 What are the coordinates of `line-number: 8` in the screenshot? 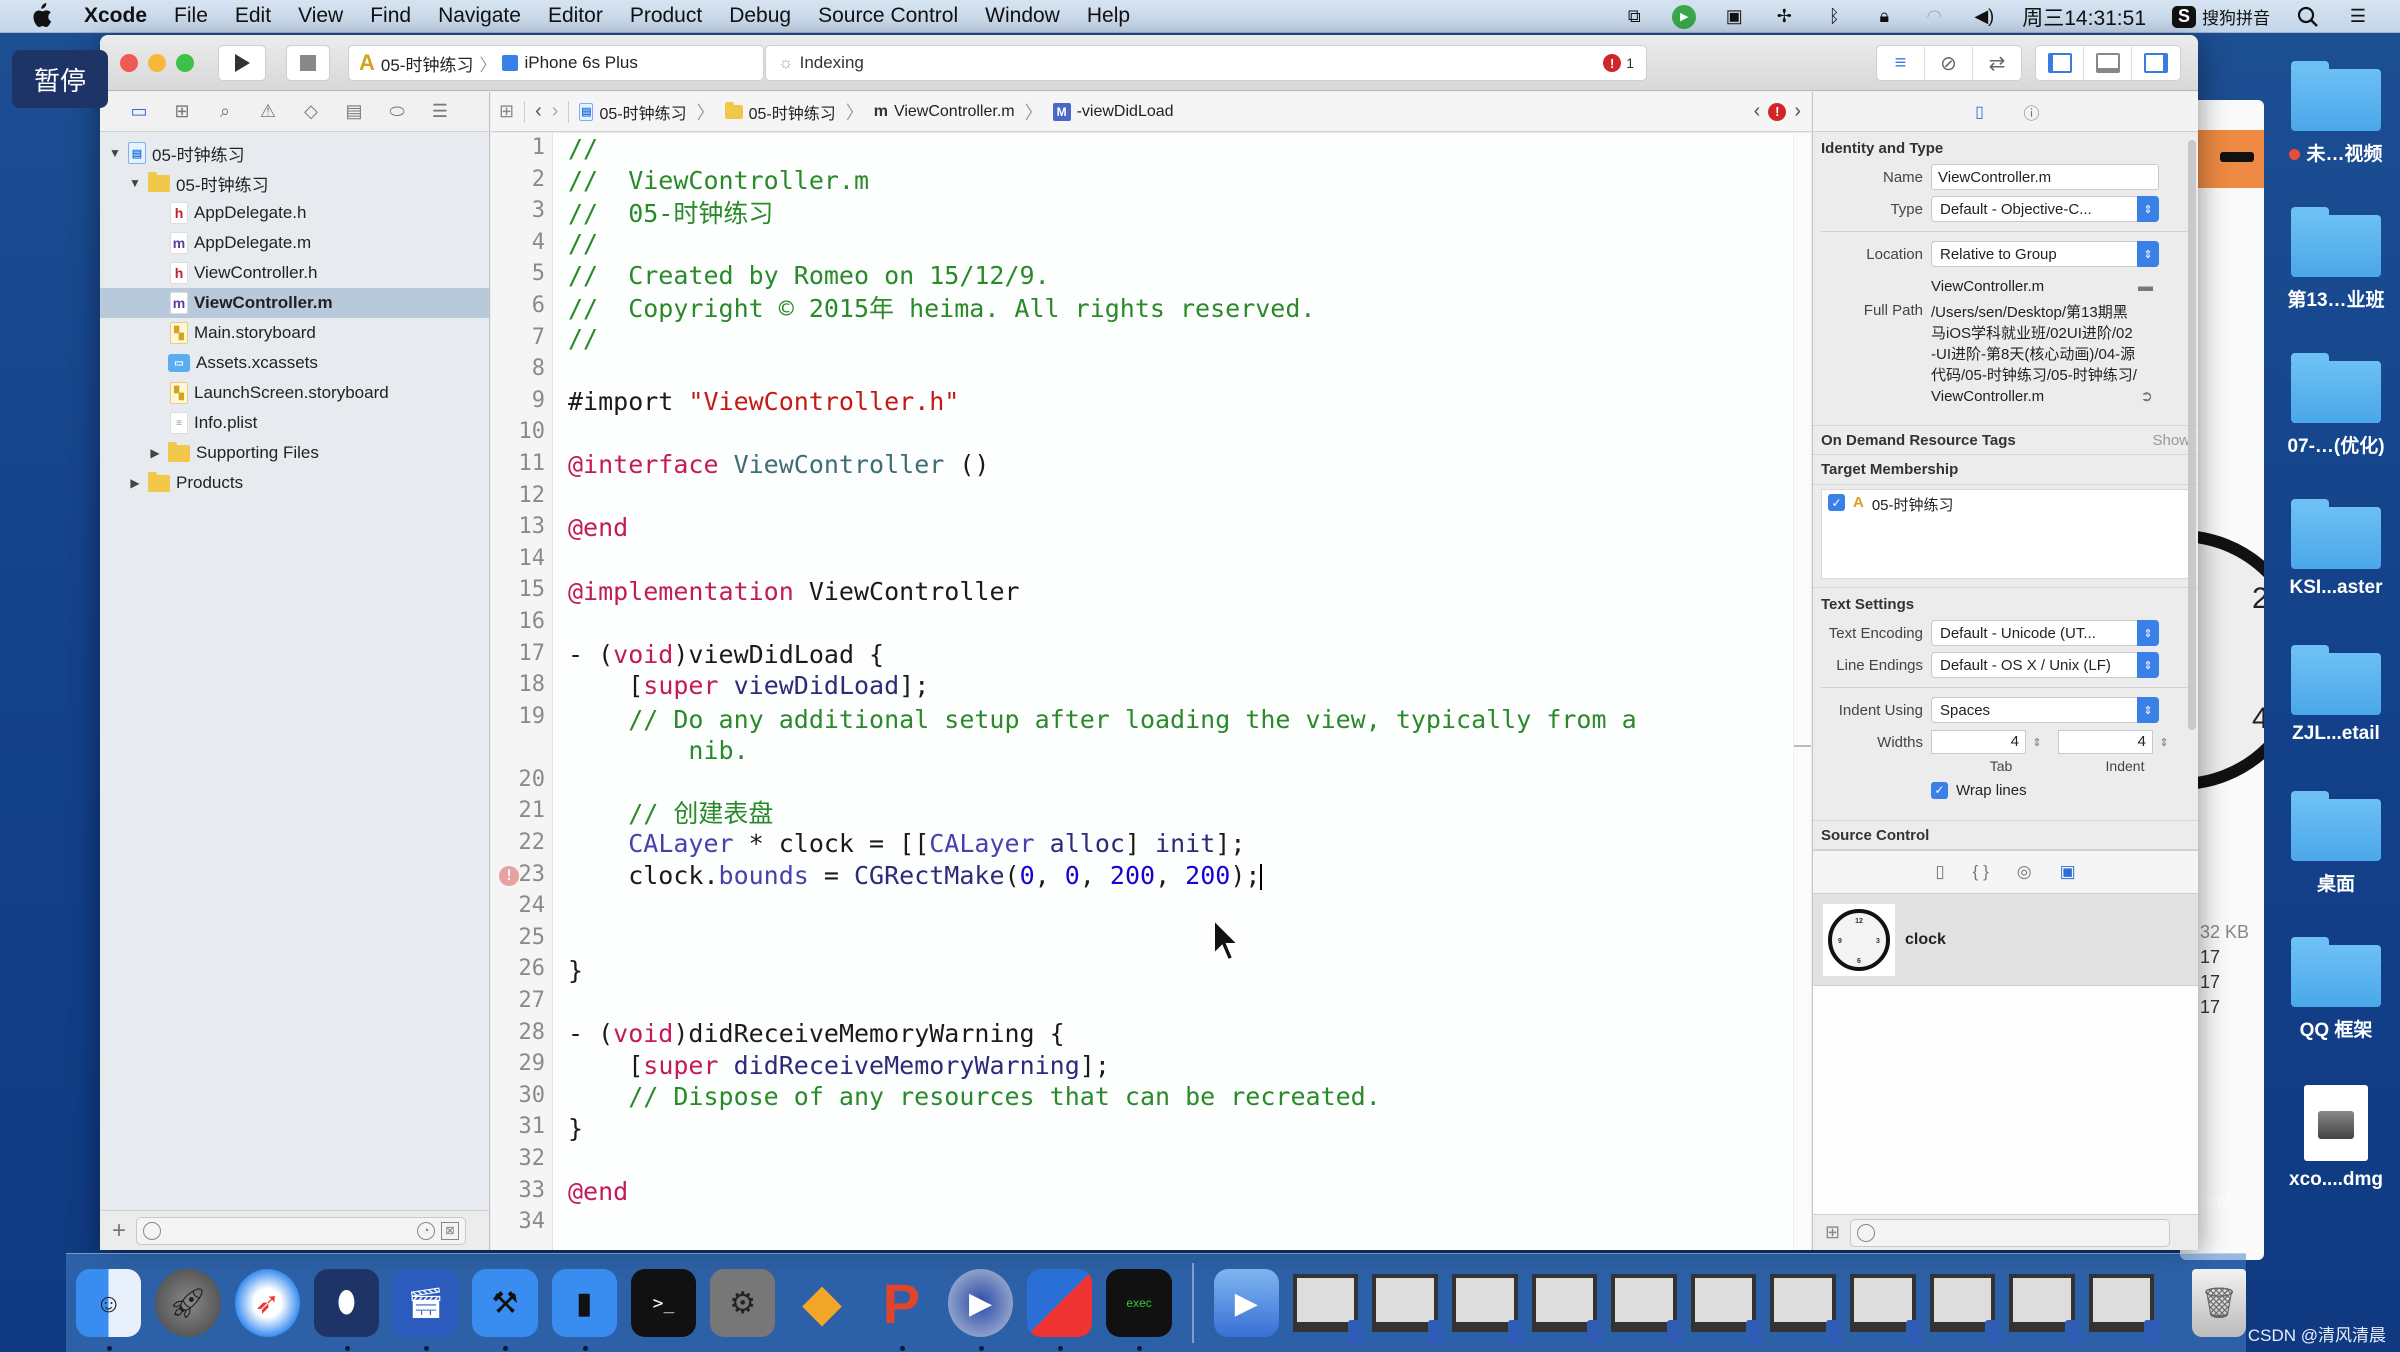 It's located at (518, 368).